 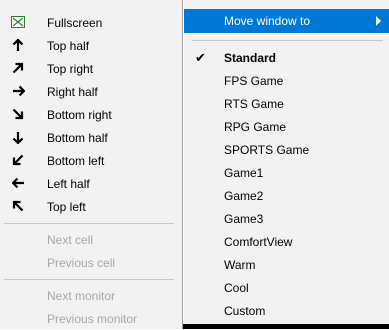 What do you see at coordinates (255, 126) in the screenshot?
I see `menu-item-label: RPG Game` at bounding box center [255, 126].